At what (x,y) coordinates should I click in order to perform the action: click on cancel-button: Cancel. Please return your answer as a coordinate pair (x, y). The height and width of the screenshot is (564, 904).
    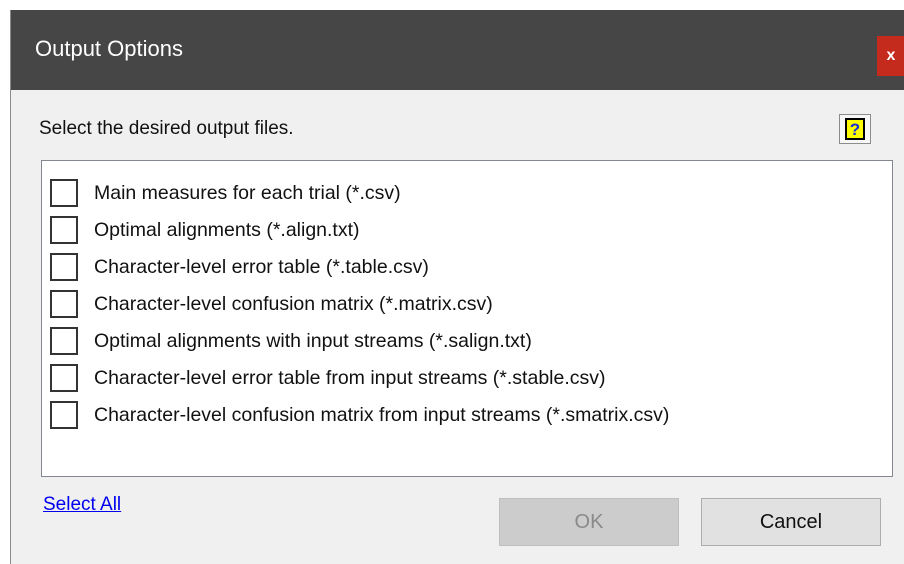
    Looking at the image, I should click on (791, 522).